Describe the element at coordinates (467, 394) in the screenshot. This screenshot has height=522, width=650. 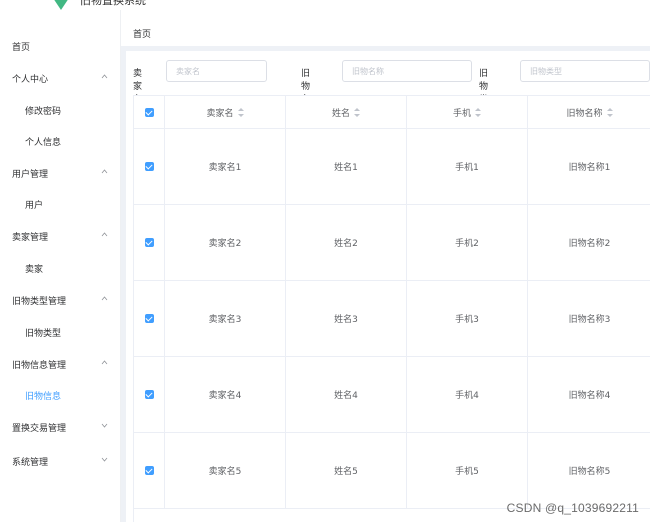
I see `table-cell: 手机4` at that location.